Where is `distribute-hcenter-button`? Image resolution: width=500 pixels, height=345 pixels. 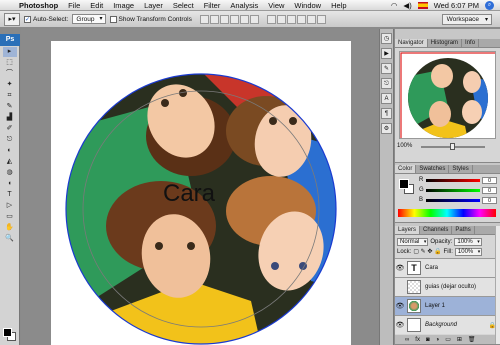 distribute-hcenter-button is located at coordinates (311, 19).